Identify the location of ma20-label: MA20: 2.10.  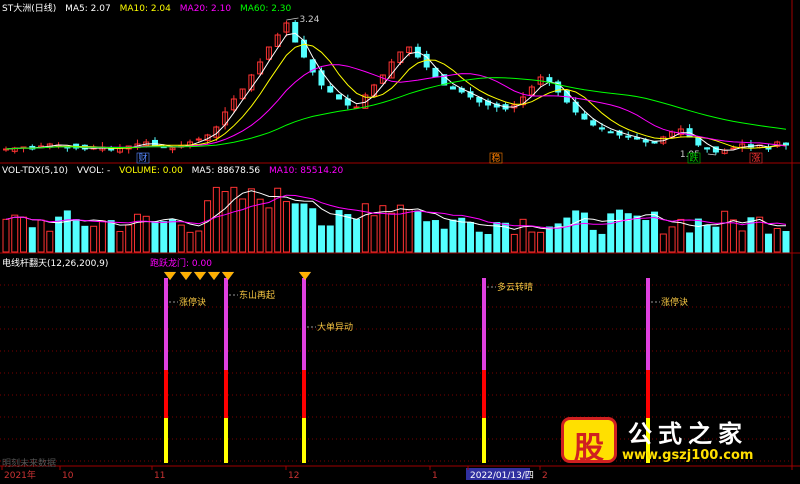
(205, 9).